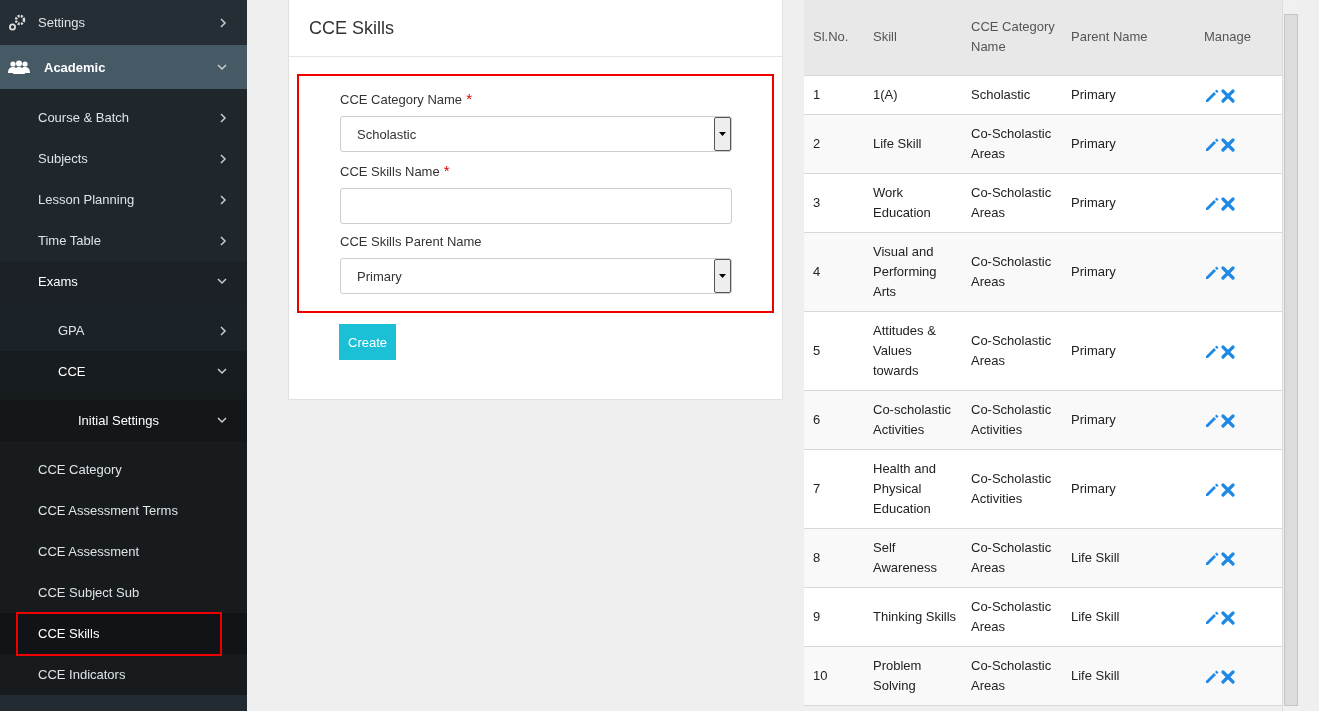  What do you see at coordinates (123, 22) in the screenshot?
I see `sidebar-item: Settings` at bounding box center [123, 22].